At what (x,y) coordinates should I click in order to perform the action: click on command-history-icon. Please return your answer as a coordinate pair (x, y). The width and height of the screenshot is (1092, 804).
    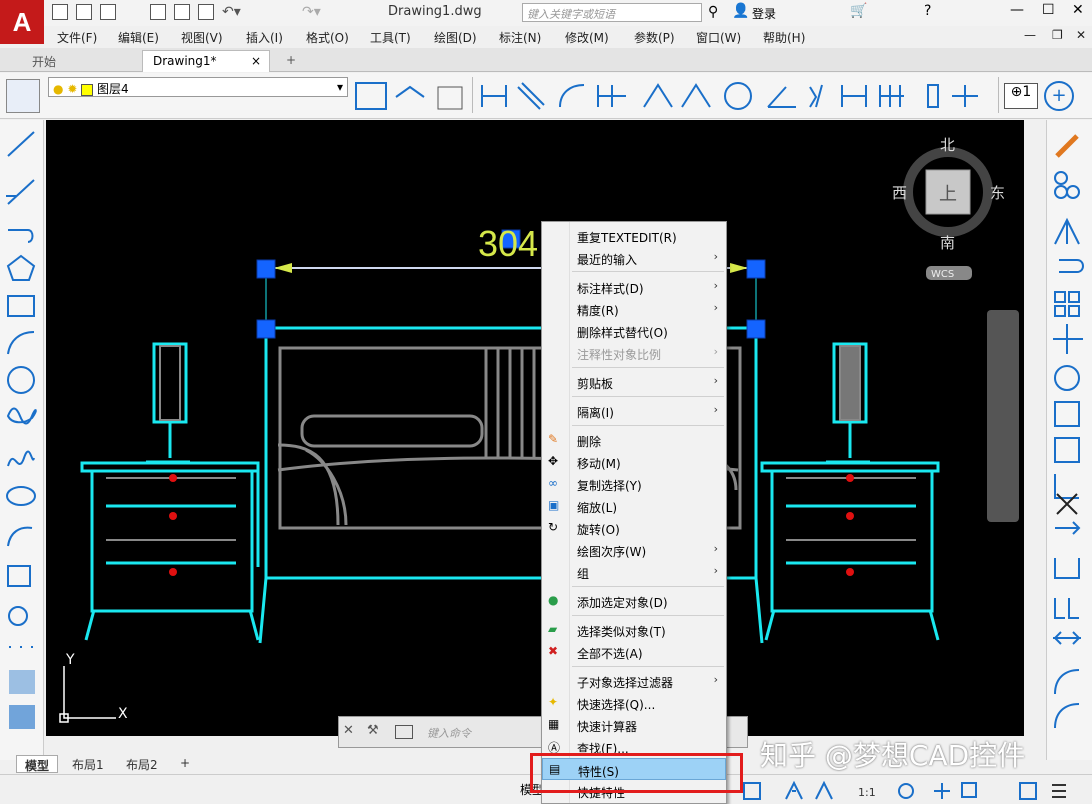
    Looking at the image, I should click on (404, 732).